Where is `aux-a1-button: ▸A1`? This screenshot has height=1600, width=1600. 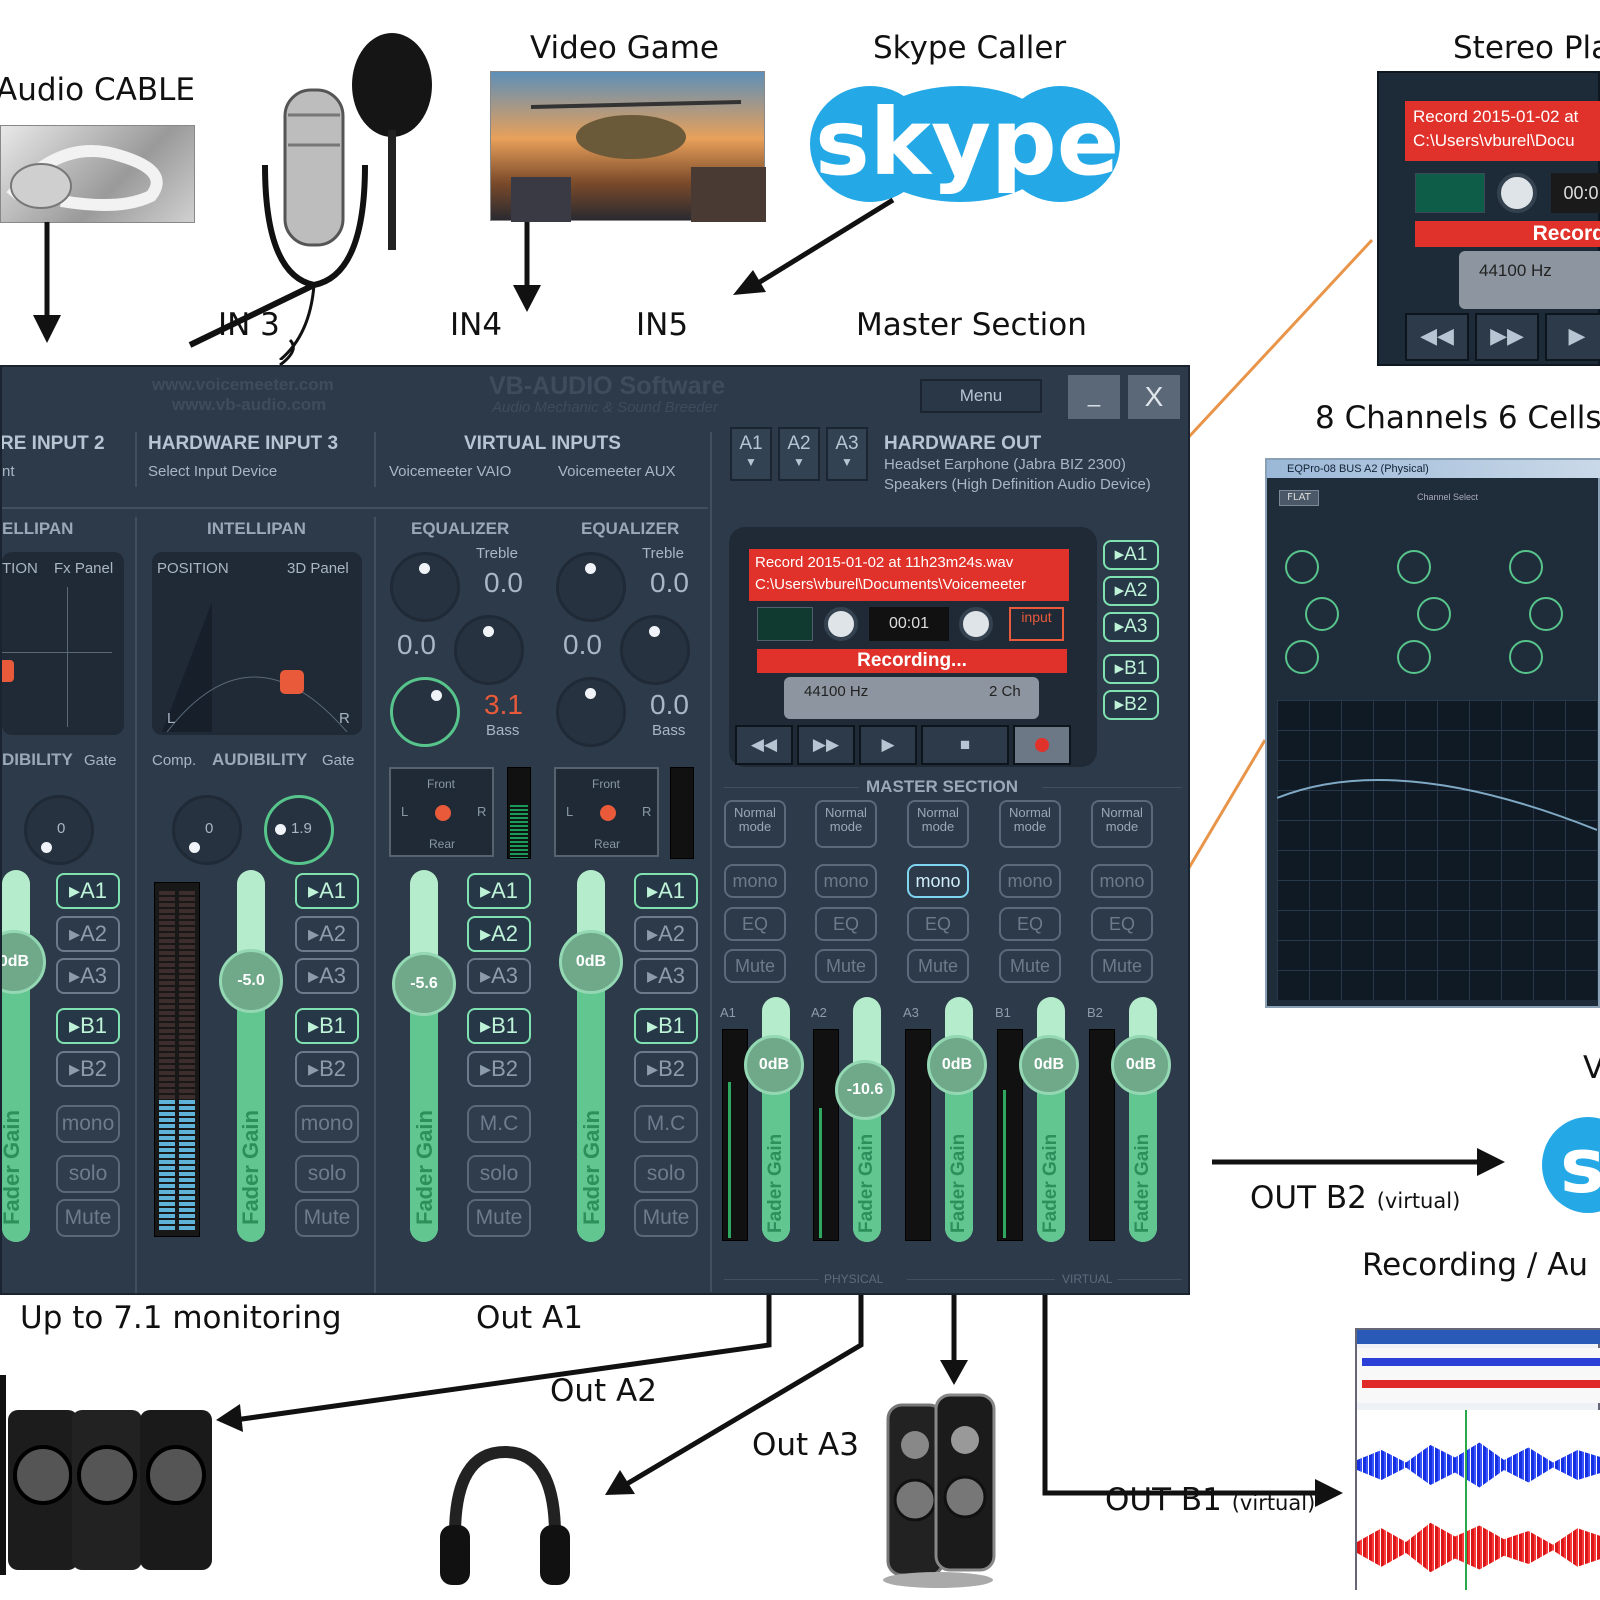
aux-a1-button: ▸A1 is located at coordinates (666, 891).